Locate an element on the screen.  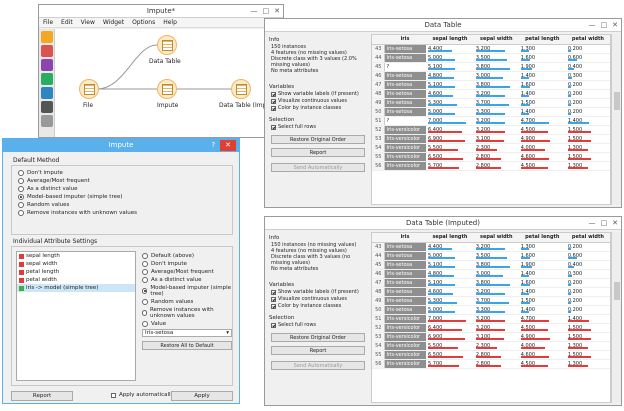
value-cell: 4.500 is located at coordinates (542, 364).